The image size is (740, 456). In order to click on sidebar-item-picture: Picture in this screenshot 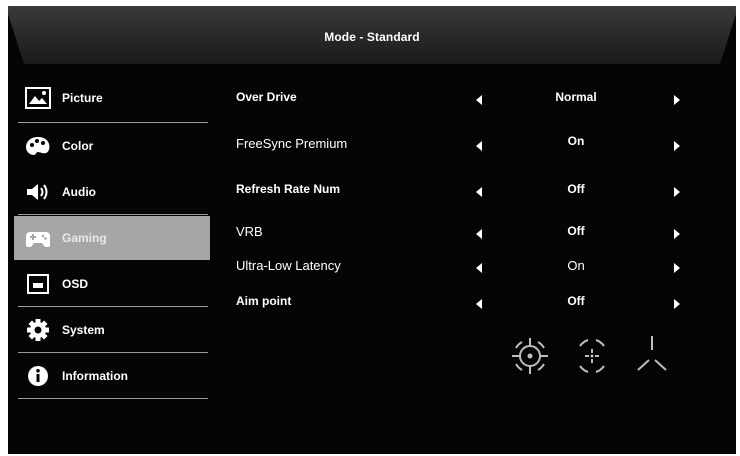, I will do `click(112, 98)`.